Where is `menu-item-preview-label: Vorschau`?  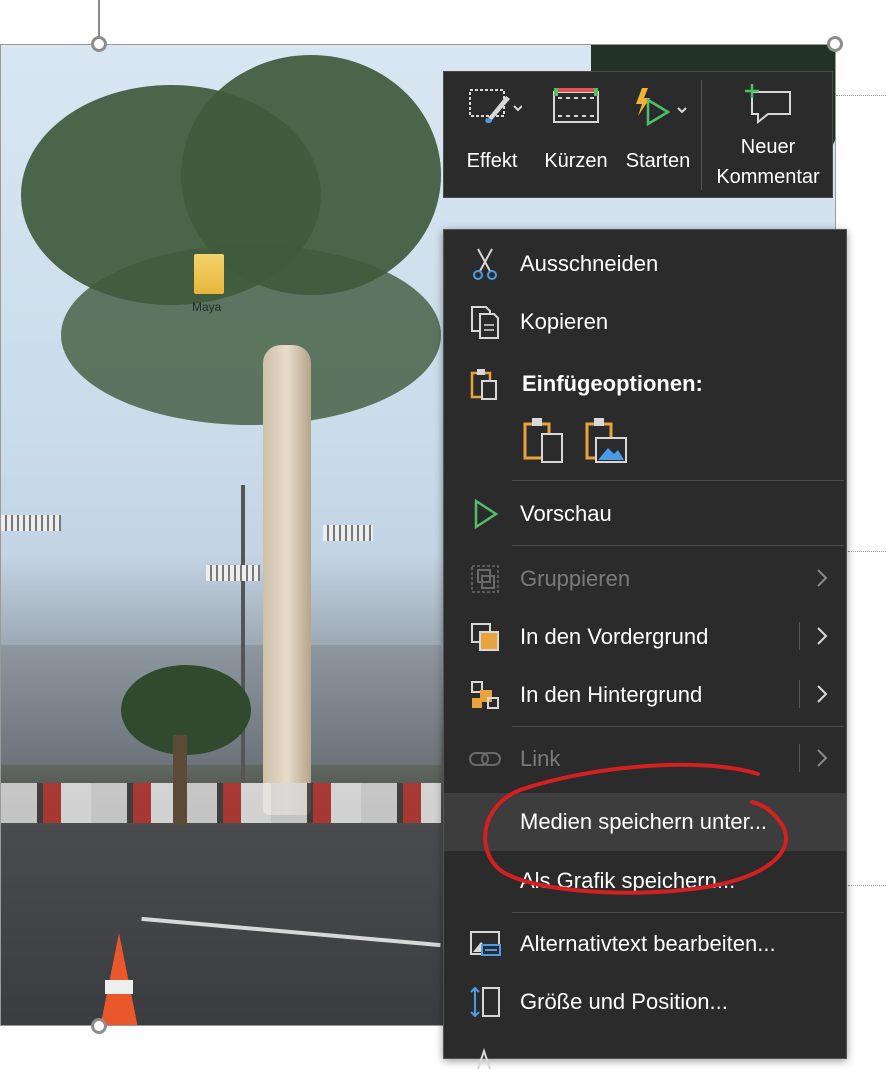
menu-item-preview-label: Vorschau is located at coordinates (566, 513).